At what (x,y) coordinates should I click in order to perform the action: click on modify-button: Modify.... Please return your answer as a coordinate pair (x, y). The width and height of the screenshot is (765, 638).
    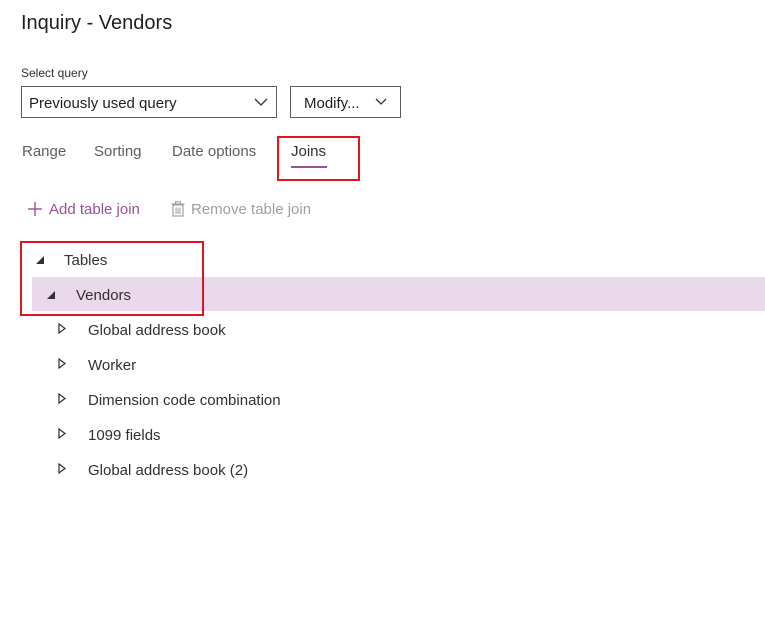
    Looking at the image, I should click on (345, 102).